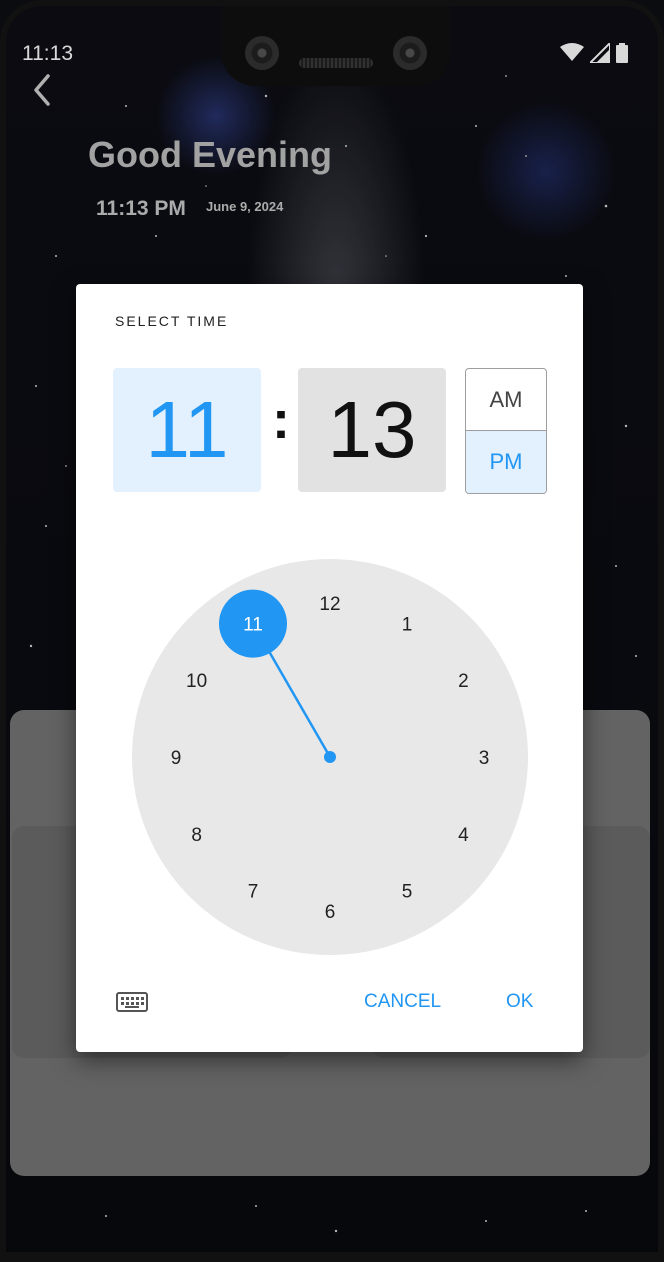  Describe the element at coordinates (484, 758) in the screenshot. I see `dial-number-3: 3` at that location.